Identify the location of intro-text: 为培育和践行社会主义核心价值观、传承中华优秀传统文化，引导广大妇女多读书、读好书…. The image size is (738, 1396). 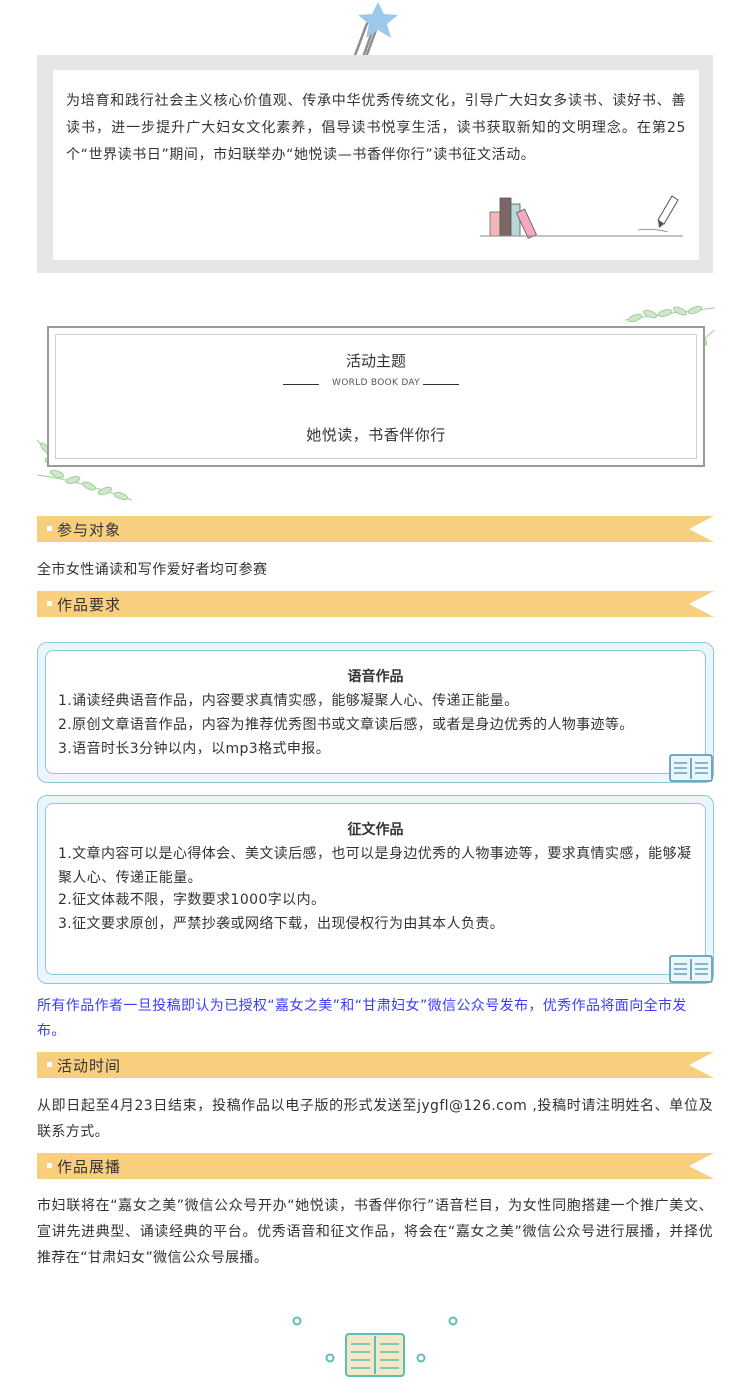
(376, 128).